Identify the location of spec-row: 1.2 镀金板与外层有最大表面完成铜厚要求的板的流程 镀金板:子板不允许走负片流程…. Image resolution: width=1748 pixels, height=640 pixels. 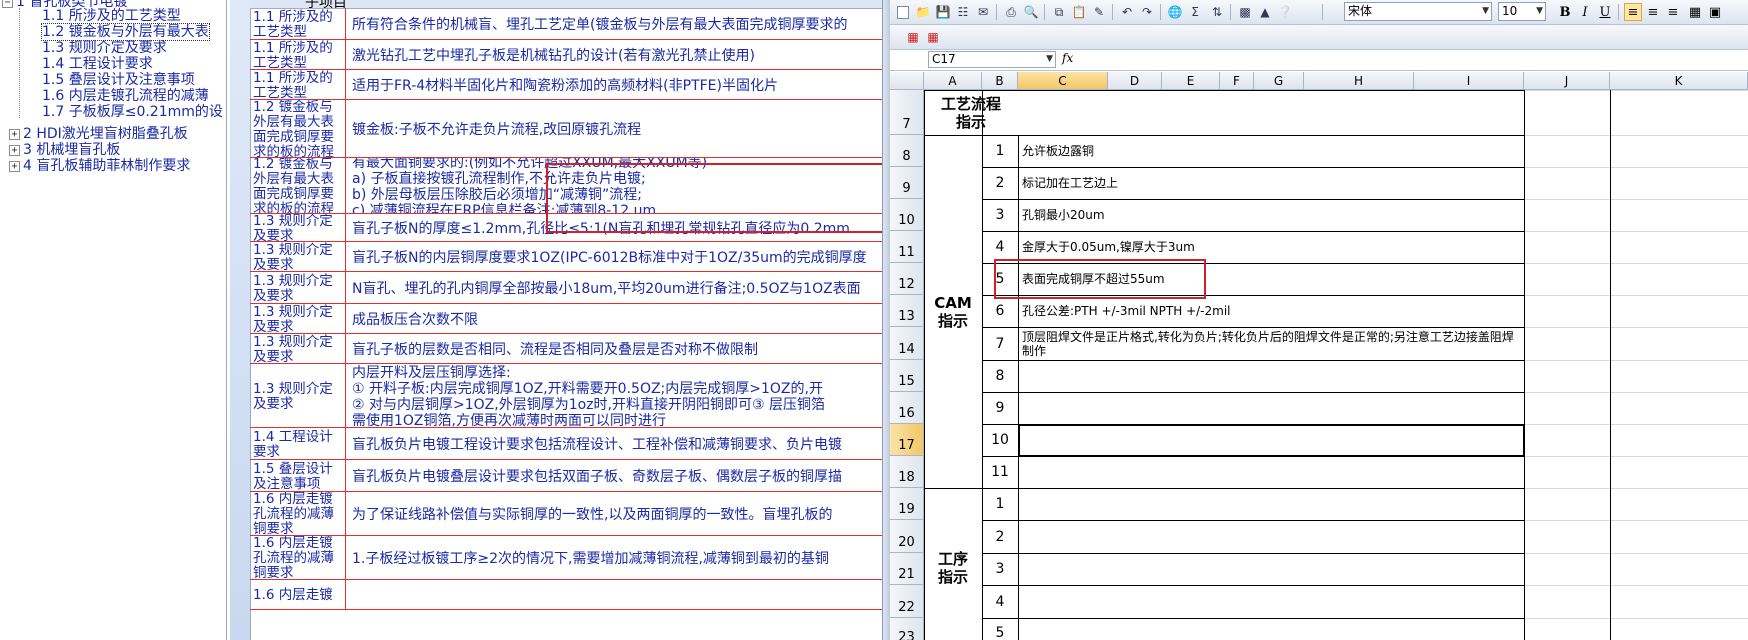
(566, 129).